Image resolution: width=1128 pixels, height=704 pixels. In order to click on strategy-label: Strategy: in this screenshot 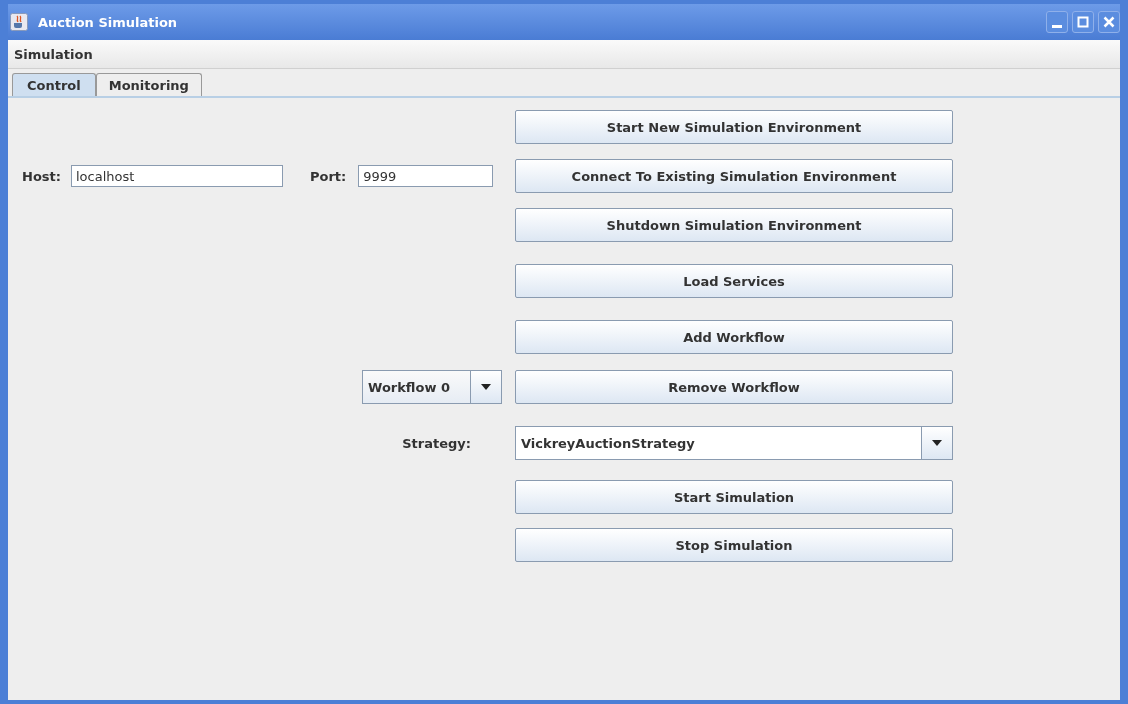, I will do `click(436, 443)`.